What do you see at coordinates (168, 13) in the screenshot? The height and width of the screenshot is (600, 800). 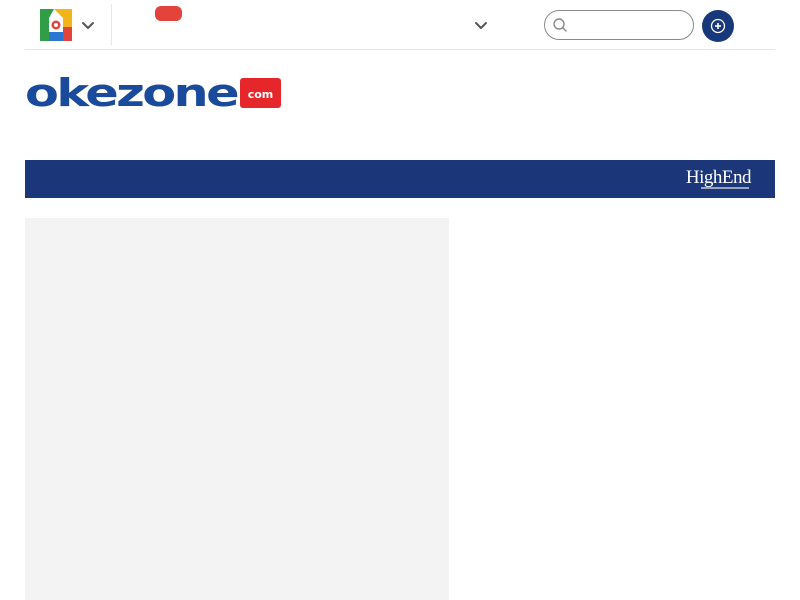 I see `live-badge` at bounding box center [168, 13].